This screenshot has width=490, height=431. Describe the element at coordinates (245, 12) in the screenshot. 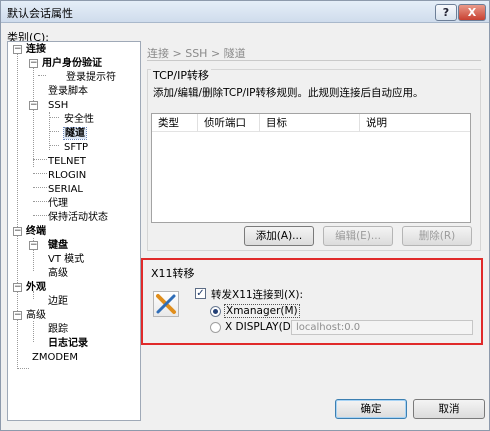

I see `title-bar: 默认会话属性 ? X` at that location.